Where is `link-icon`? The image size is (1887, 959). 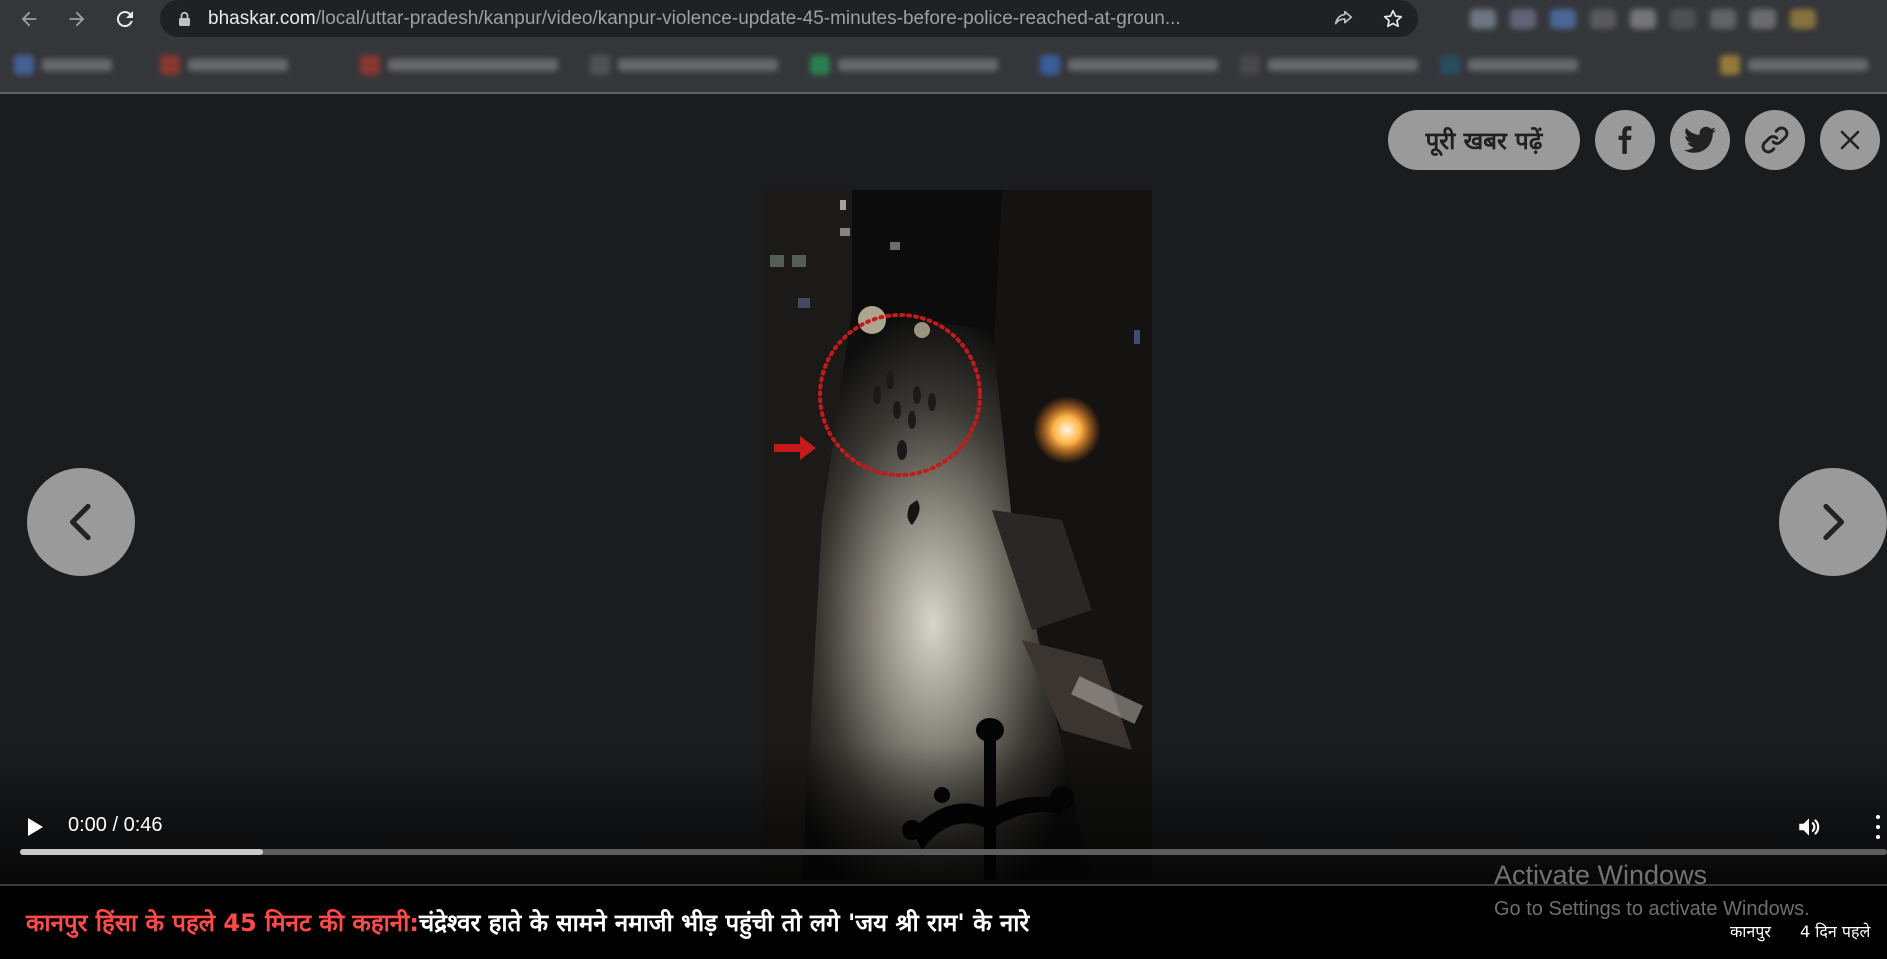 link-icon is located at coordinates (1775, 140).